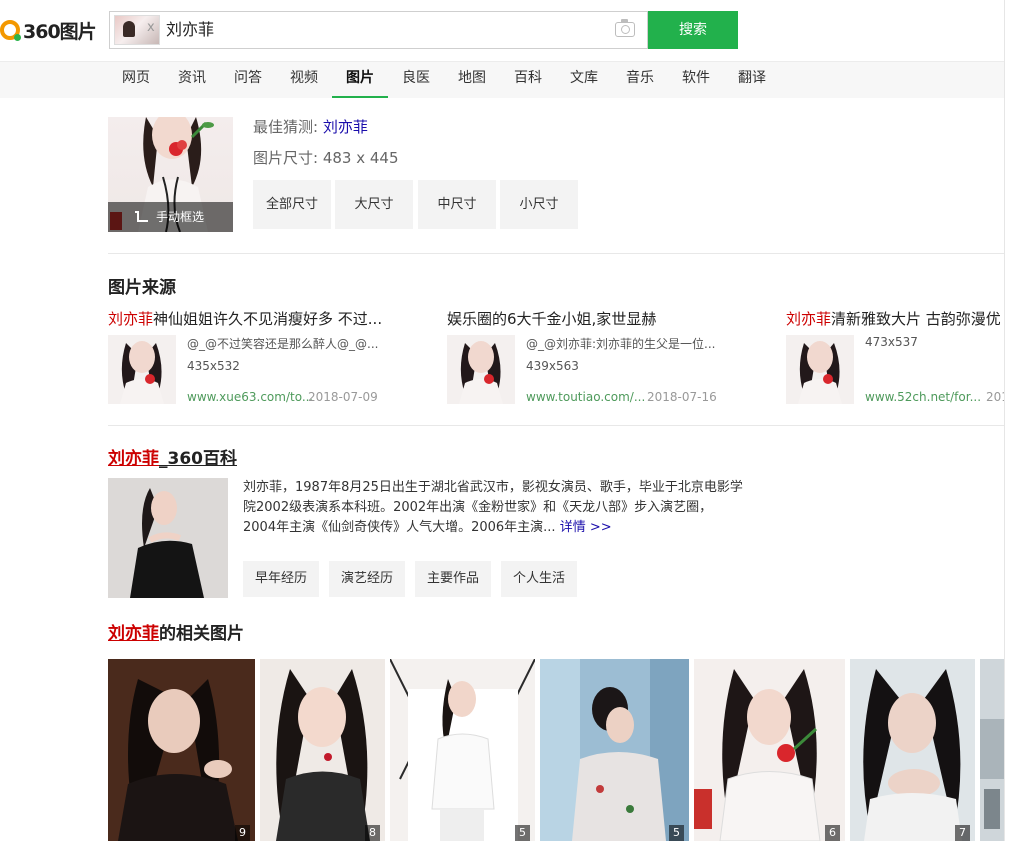 This screenshot has width=1009, height=841. I want to click on tab-video: 视频, so click(304, 80).